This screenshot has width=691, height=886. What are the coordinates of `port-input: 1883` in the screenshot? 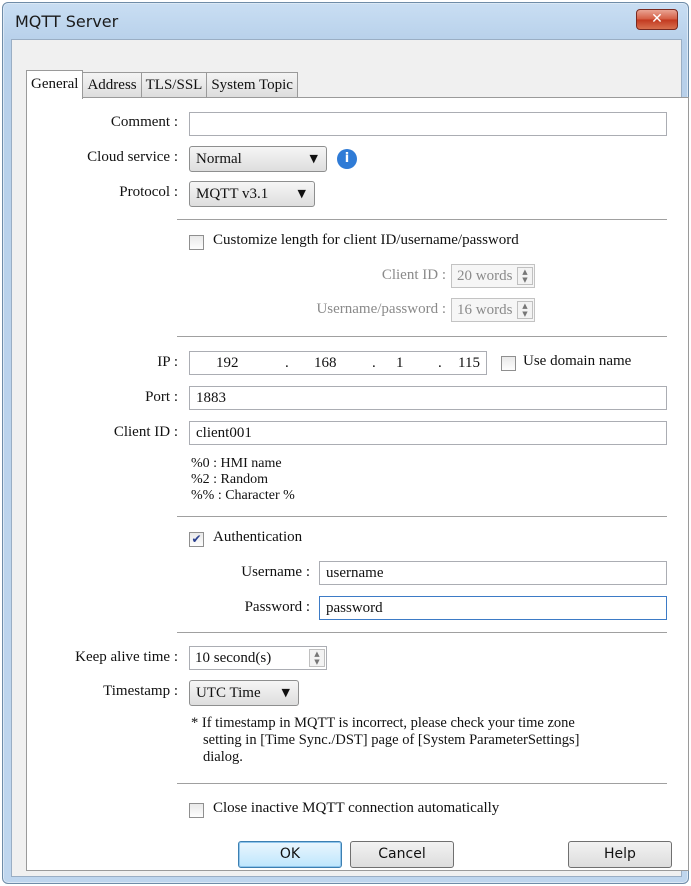 It's located at (428, 398).